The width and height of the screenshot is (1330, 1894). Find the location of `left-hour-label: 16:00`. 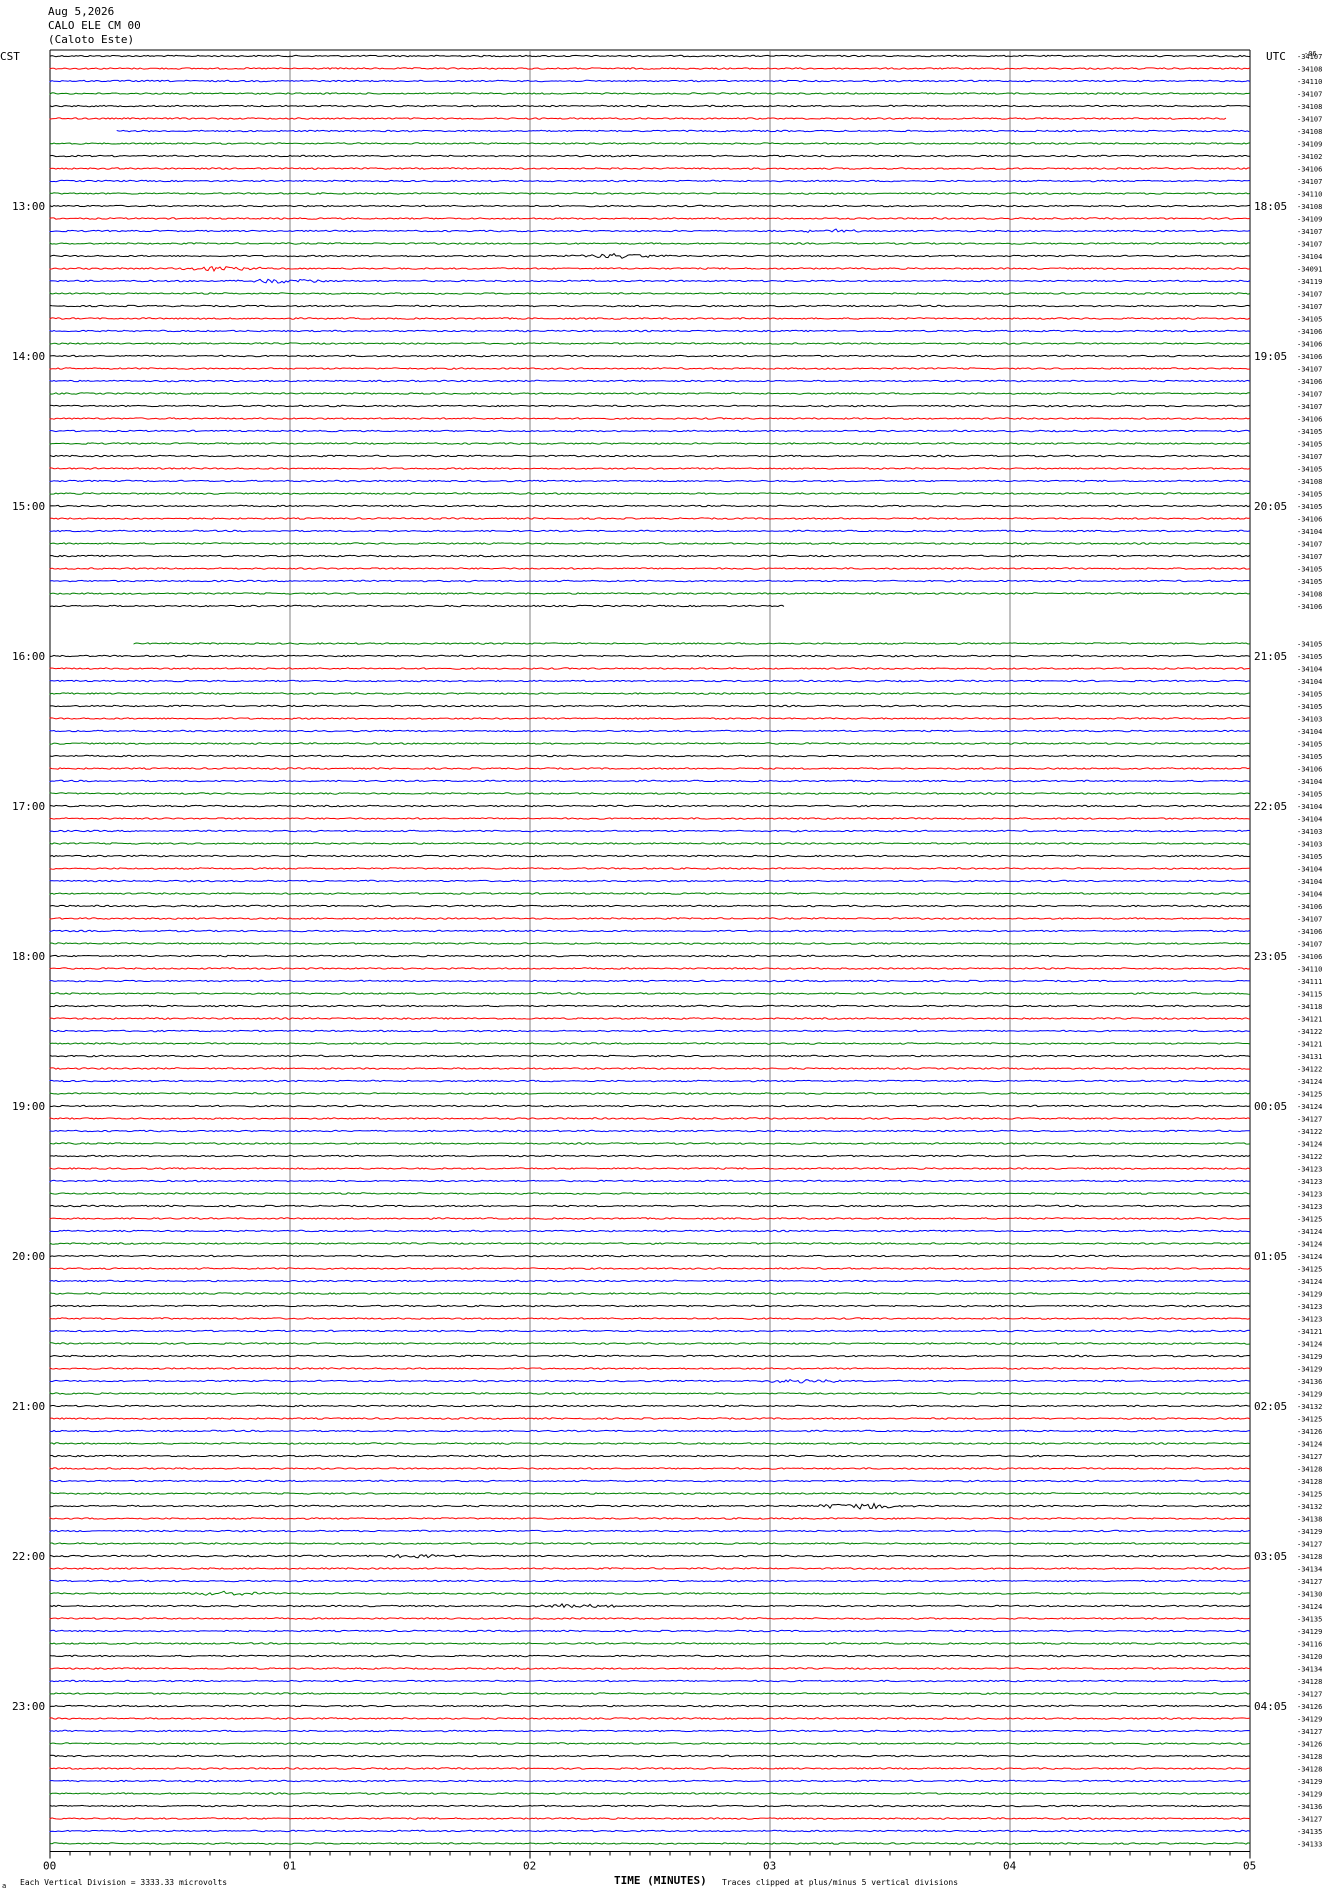

left-hour-label: 16:00 is located at coordinates (28, 656).